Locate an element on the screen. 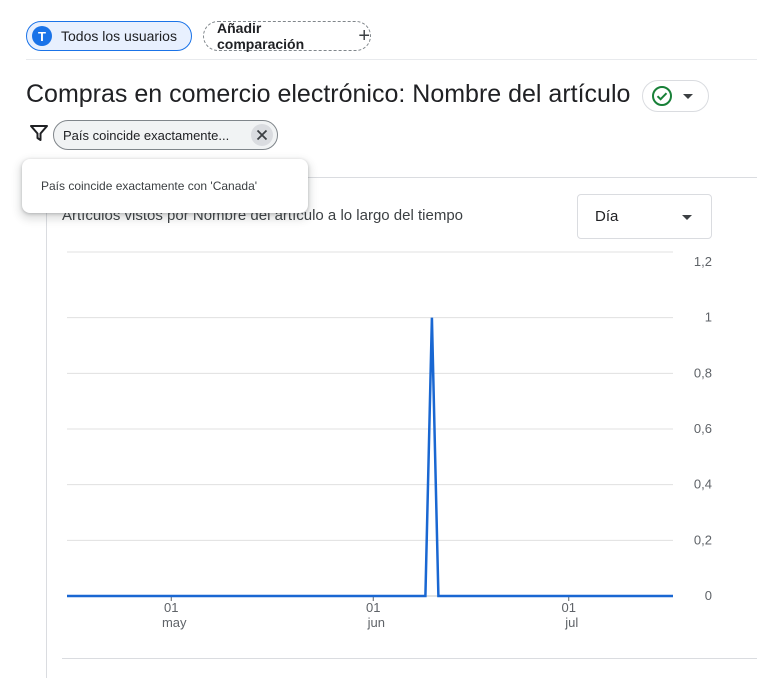 The width and height of the screenshot is (757, 678). x-tick-month-label: jul is located at coordinates (571, 622).